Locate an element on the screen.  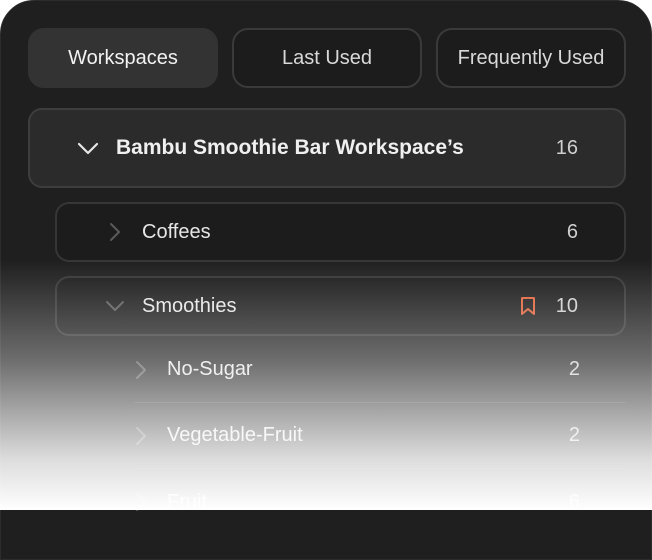
folder-name: Smoothies is located at coordinates (189, 306).